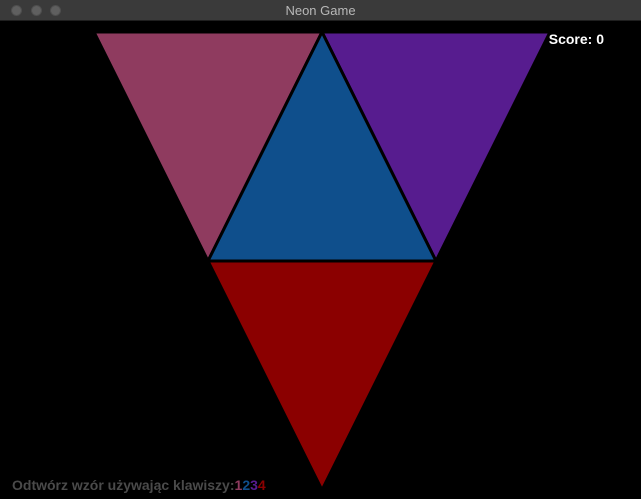 The image size is (641, 499). Describe the element at coordinates (570, 39) in the screenshot. I see `score-label: Score:` at that location.